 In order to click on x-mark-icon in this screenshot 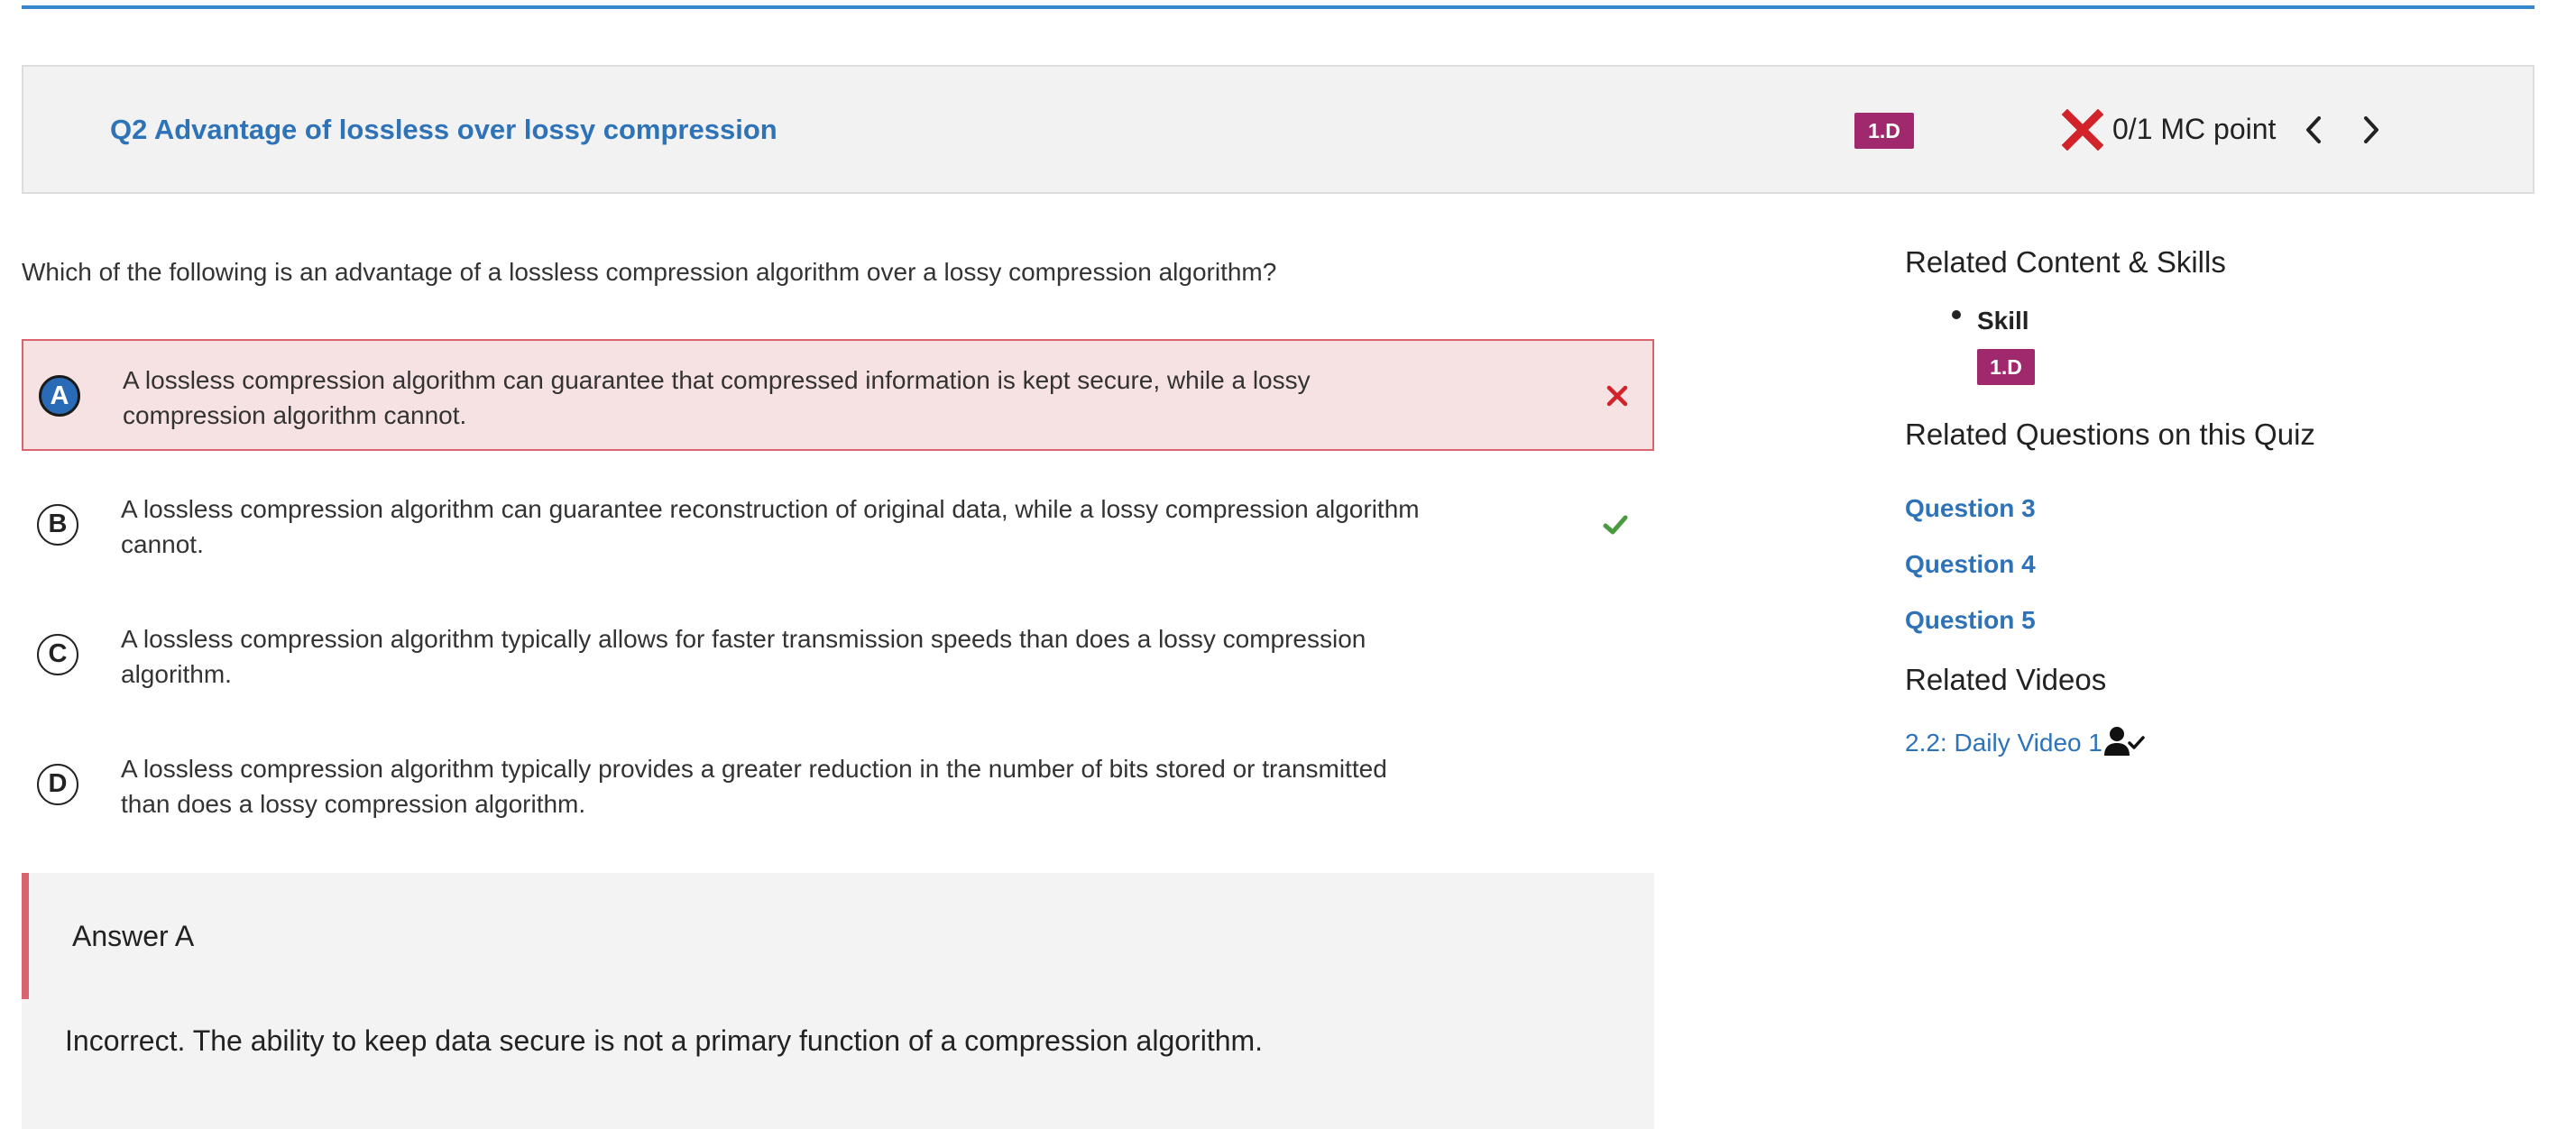, I will do `click(2082, 129)`.